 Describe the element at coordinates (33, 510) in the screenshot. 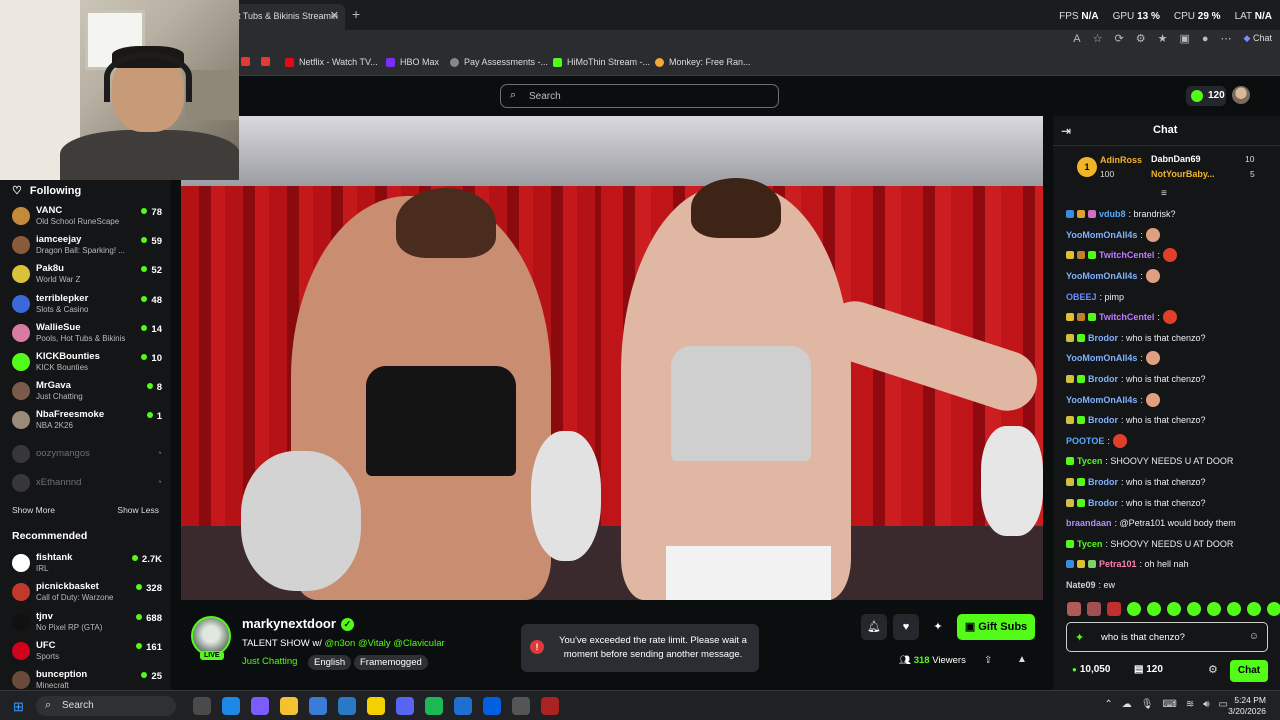

I see `show-more-button: Show More` at that location.